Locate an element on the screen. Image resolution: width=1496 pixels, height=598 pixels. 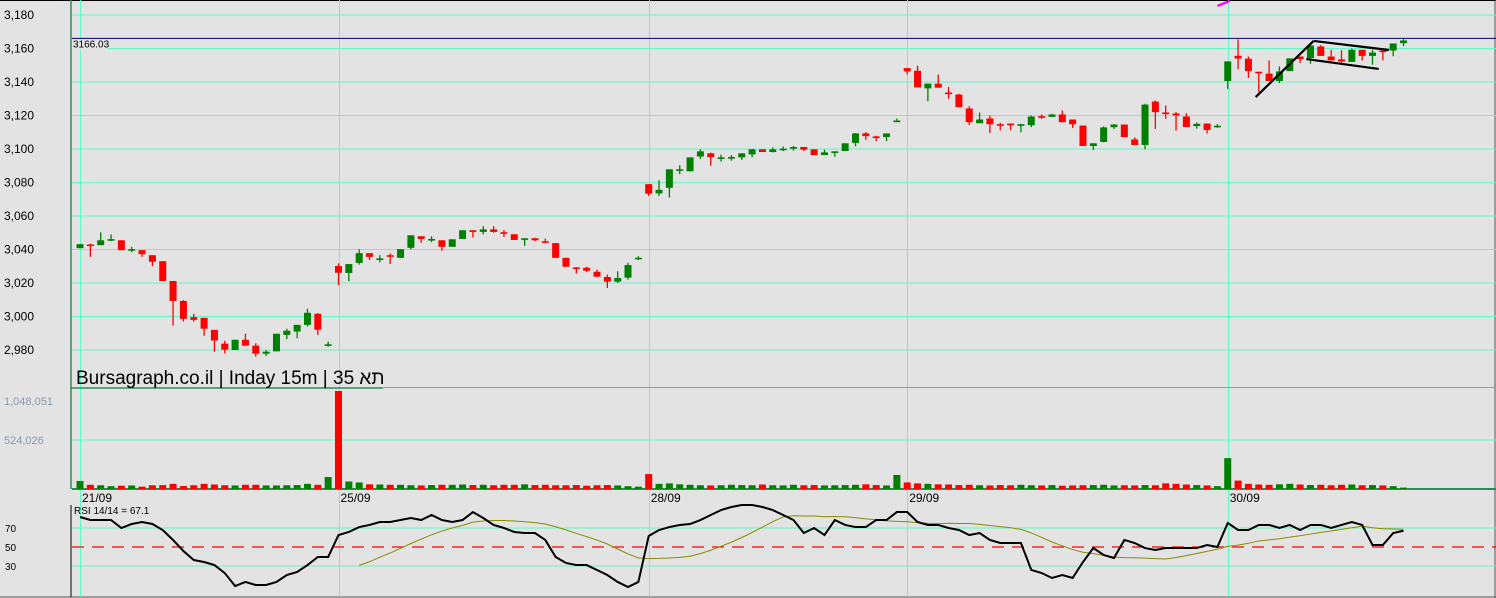
price-tick-label: 3,160 is located at coordinates (19, 49).